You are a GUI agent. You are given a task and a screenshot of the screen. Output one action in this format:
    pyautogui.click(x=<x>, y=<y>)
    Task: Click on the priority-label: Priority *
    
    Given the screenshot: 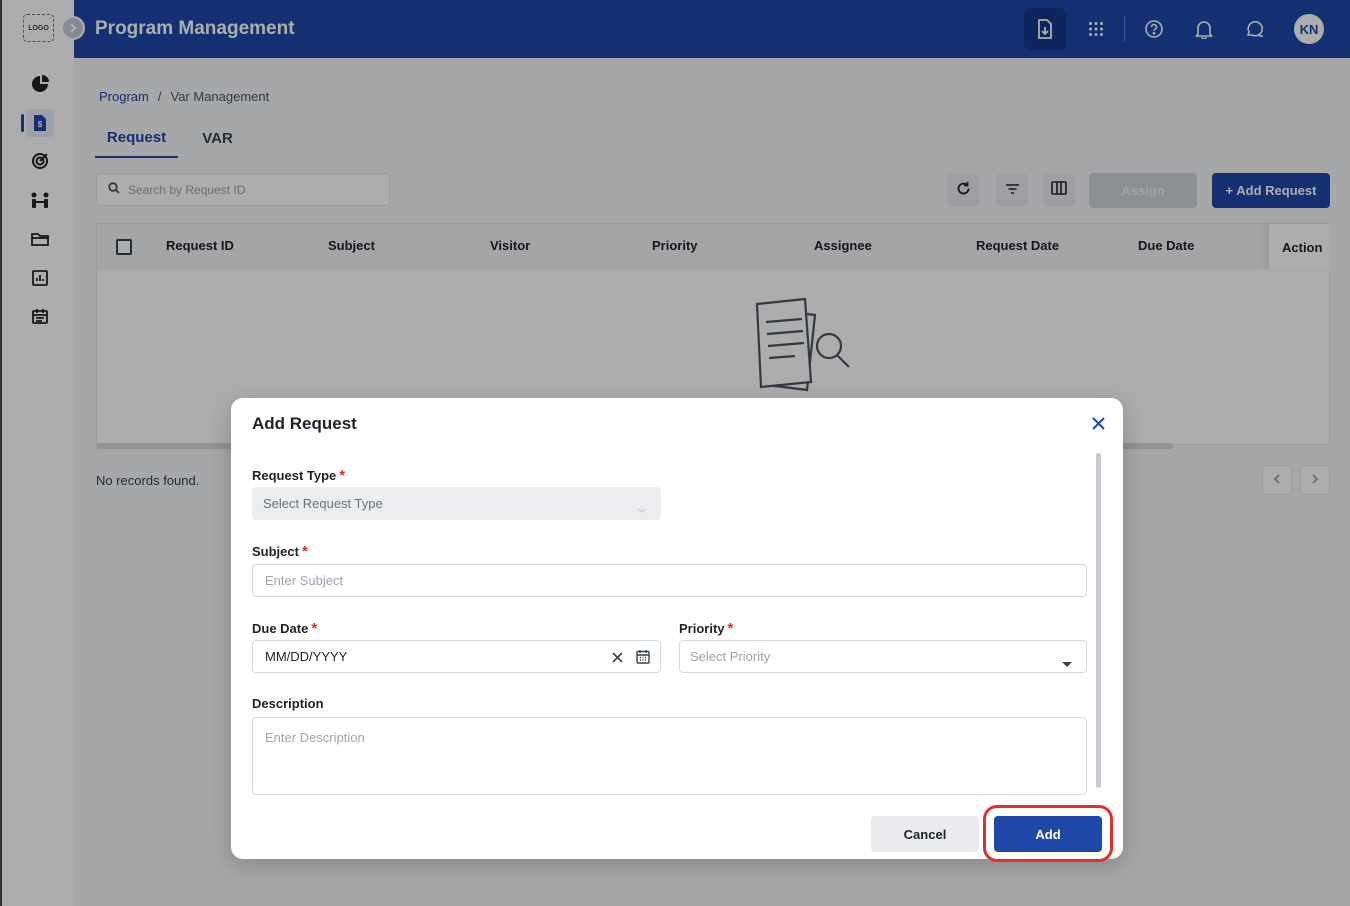 What is the action you would take?
    pyautogui.click(x=706, y=628)
    